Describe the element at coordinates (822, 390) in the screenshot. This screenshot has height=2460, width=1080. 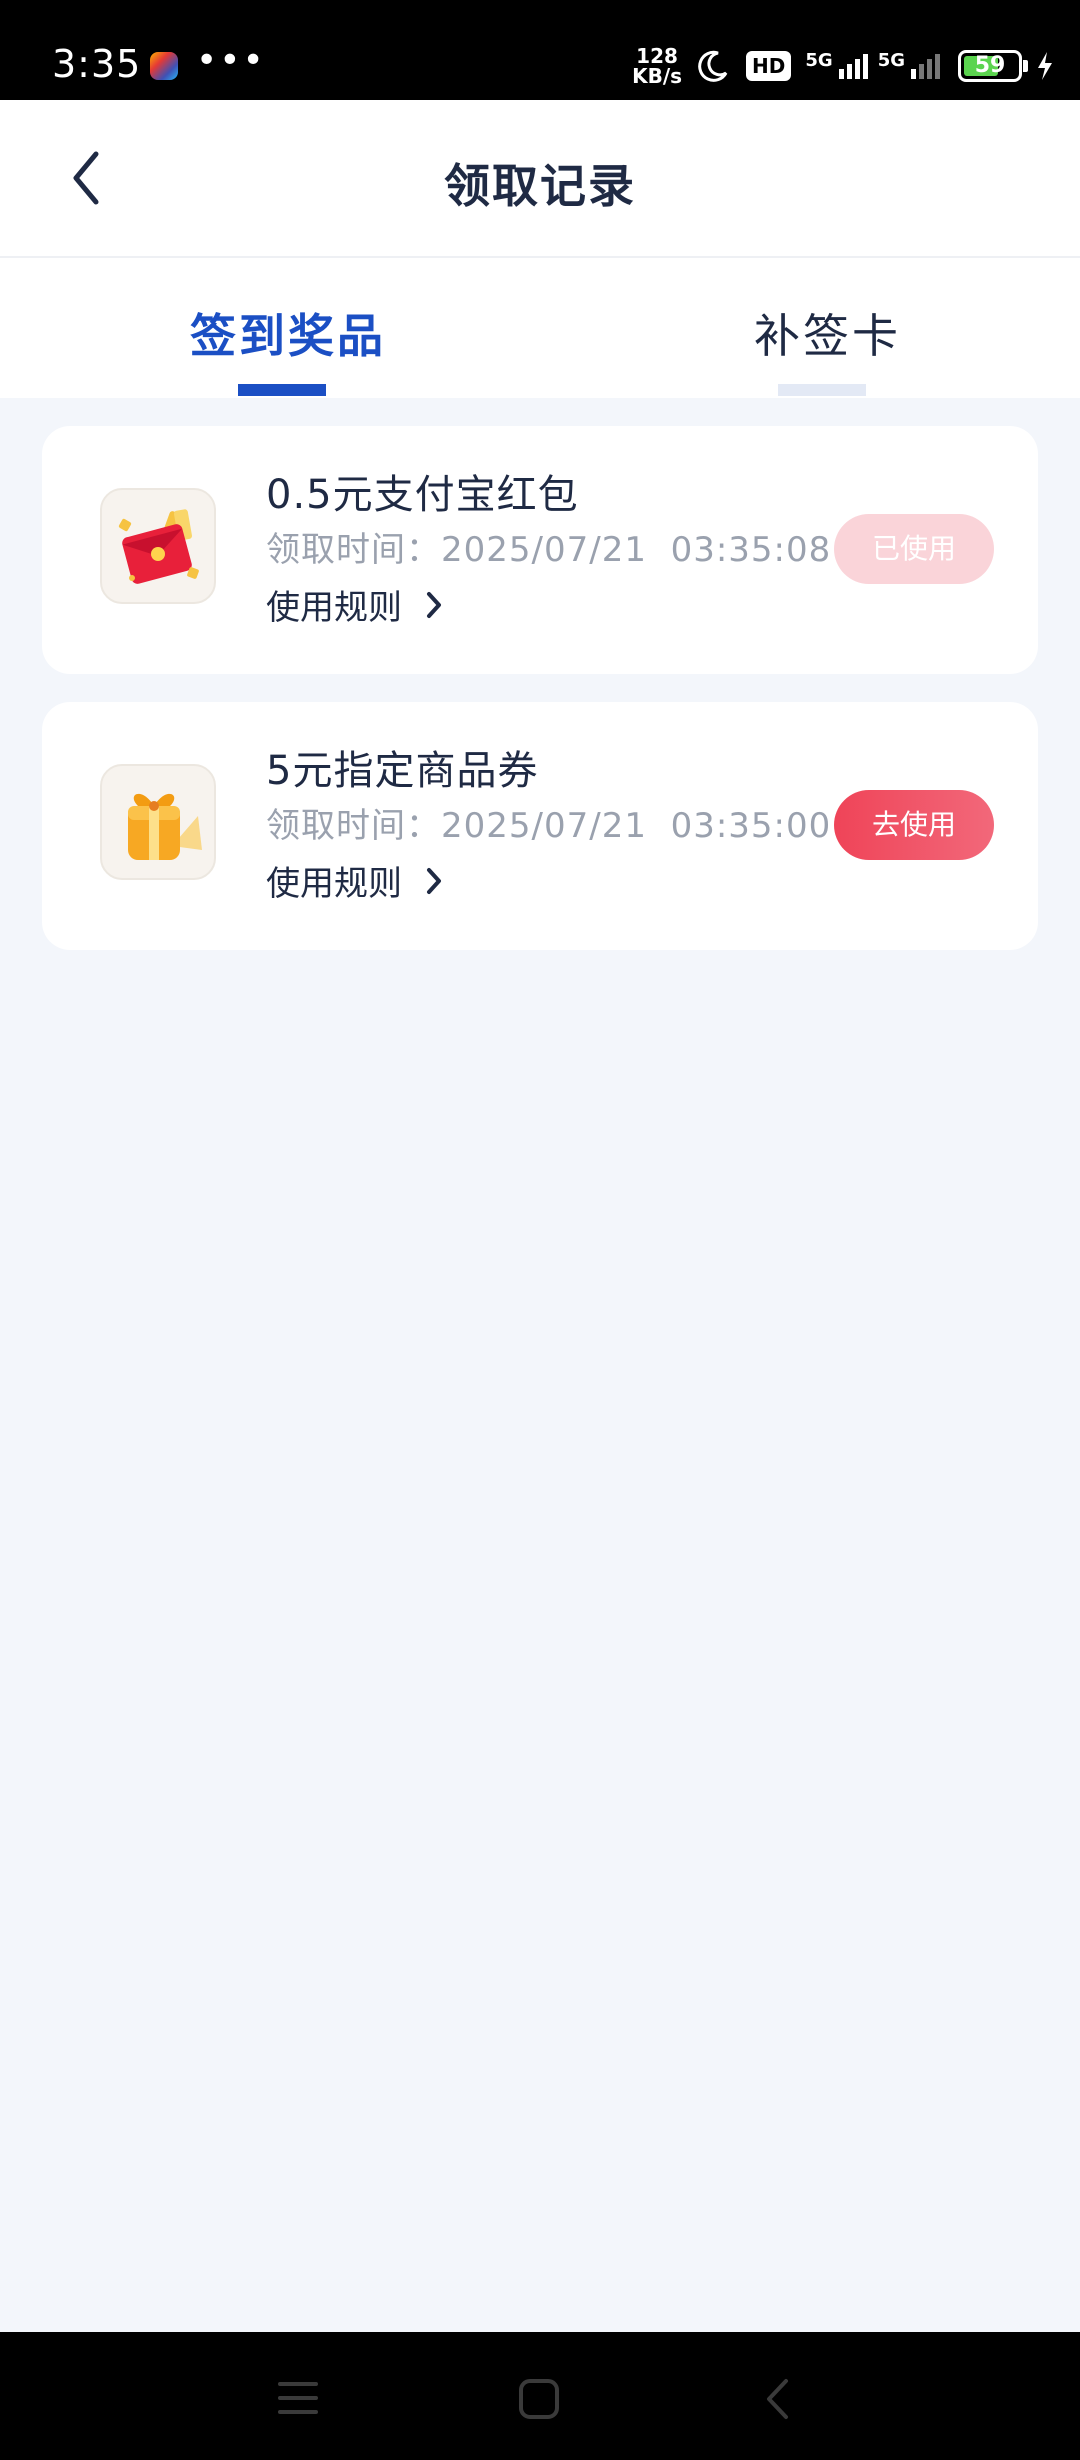
I see `inactive-tab-indicator` at that location.